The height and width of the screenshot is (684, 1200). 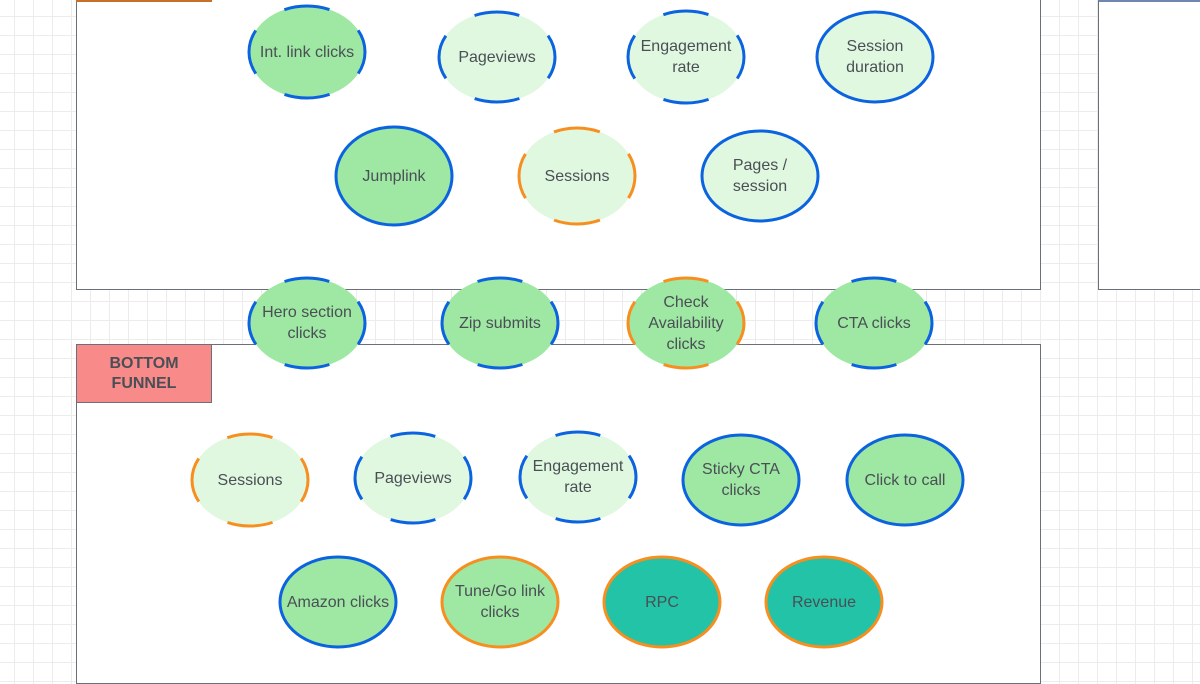 I want to click on metric-node-label: Hero section clicks, so click(x=307, y=323).